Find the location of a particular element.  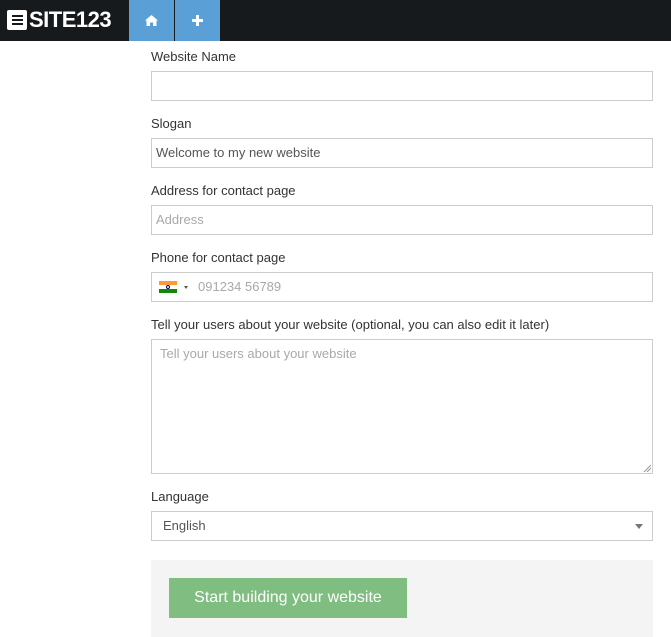

plus-icon is located at coordinates (197, 20).